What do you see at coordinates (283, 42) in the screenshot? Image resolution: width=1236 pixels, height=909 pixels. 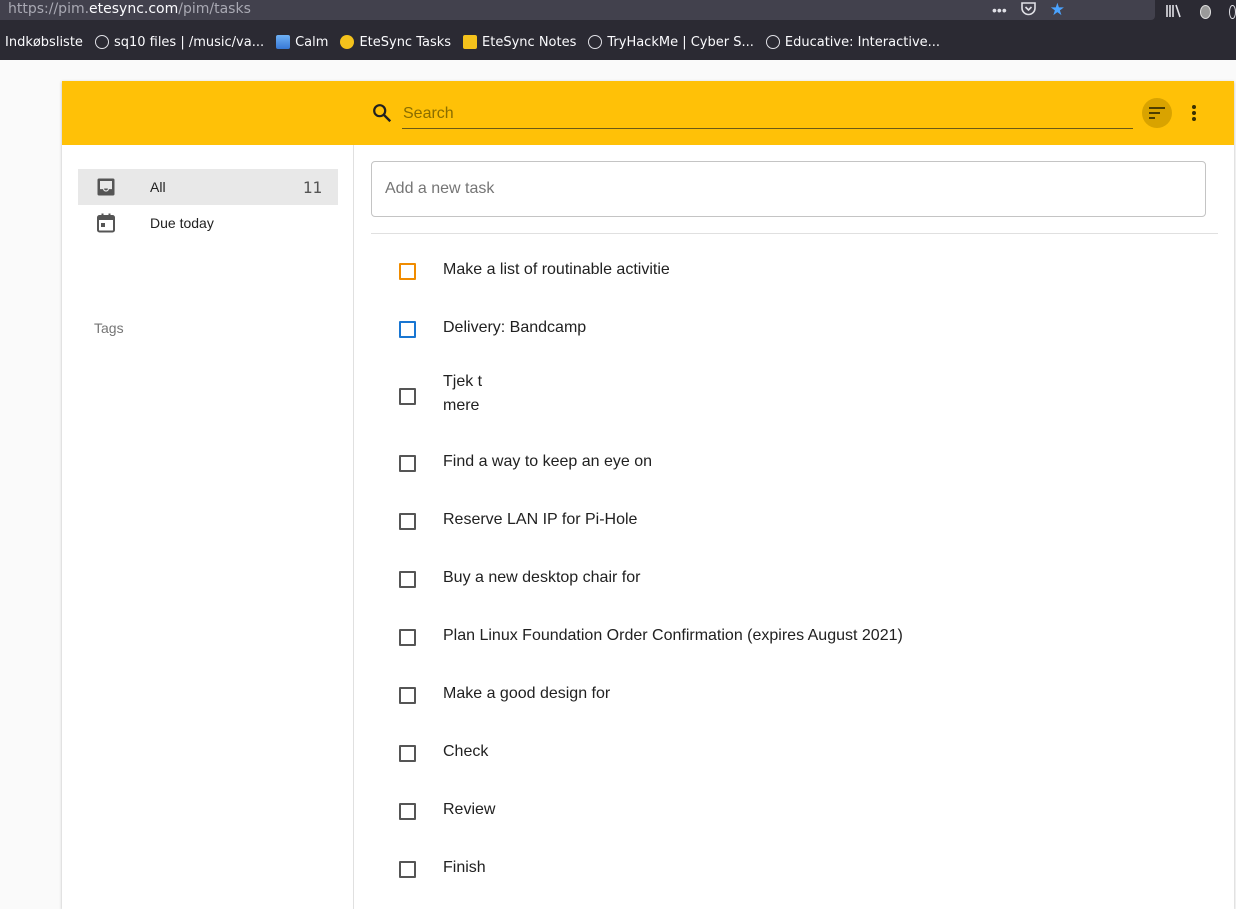 I see `calm-icon` at bounding box center [283, 42].